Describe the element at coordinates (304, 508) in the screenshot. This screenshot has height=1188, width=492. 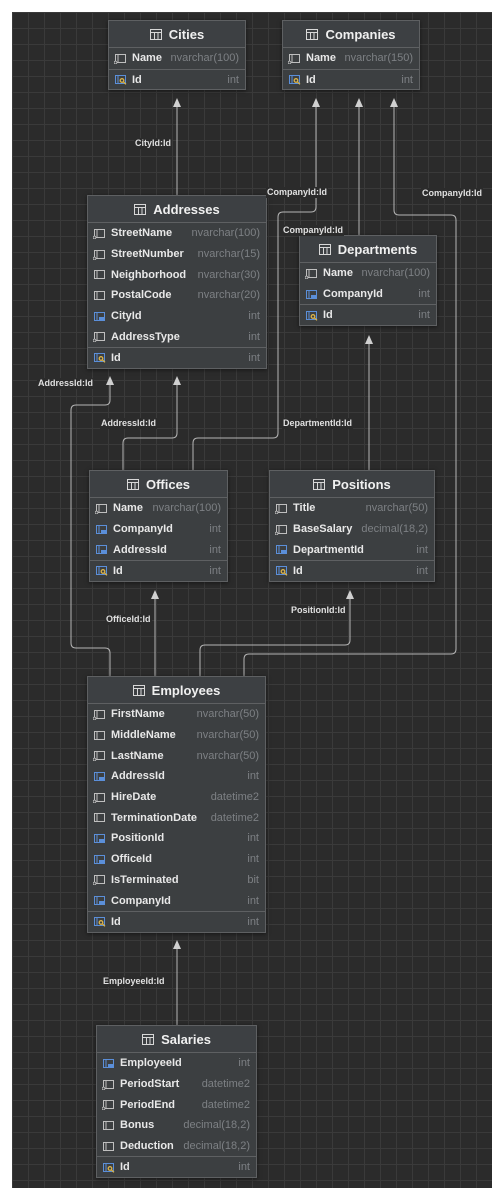
I see `column-name: Title` at that location.